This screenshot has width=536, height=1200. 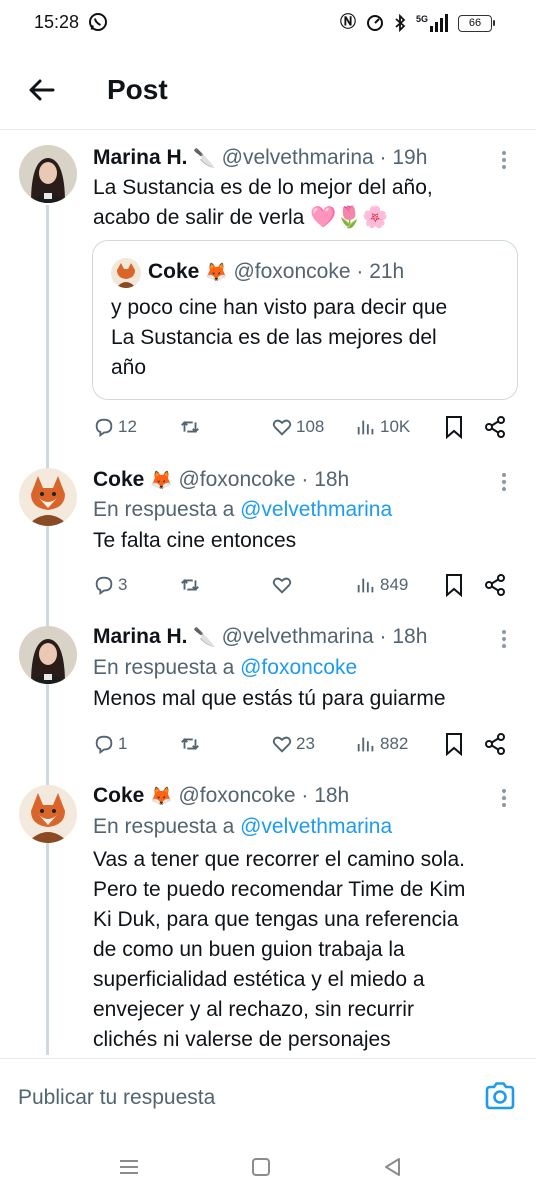 I want to click on text-line: Vas a tener que recorrer el camino sola., so click(x=279, y=859).